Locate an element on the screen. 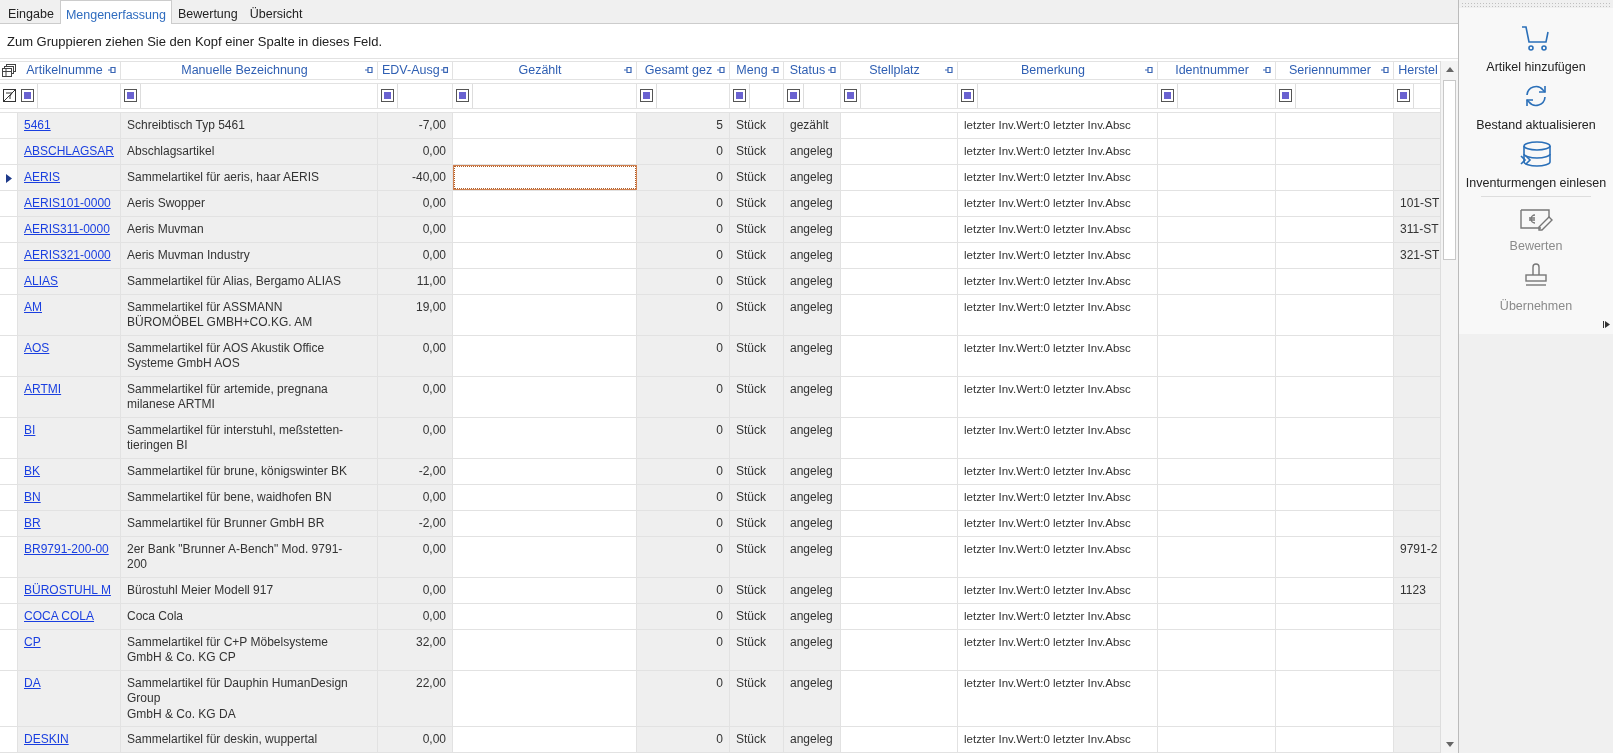 The height and width of the screenshot is (753, 1613). table-cell: 5 is located at coordinates (683, 125).